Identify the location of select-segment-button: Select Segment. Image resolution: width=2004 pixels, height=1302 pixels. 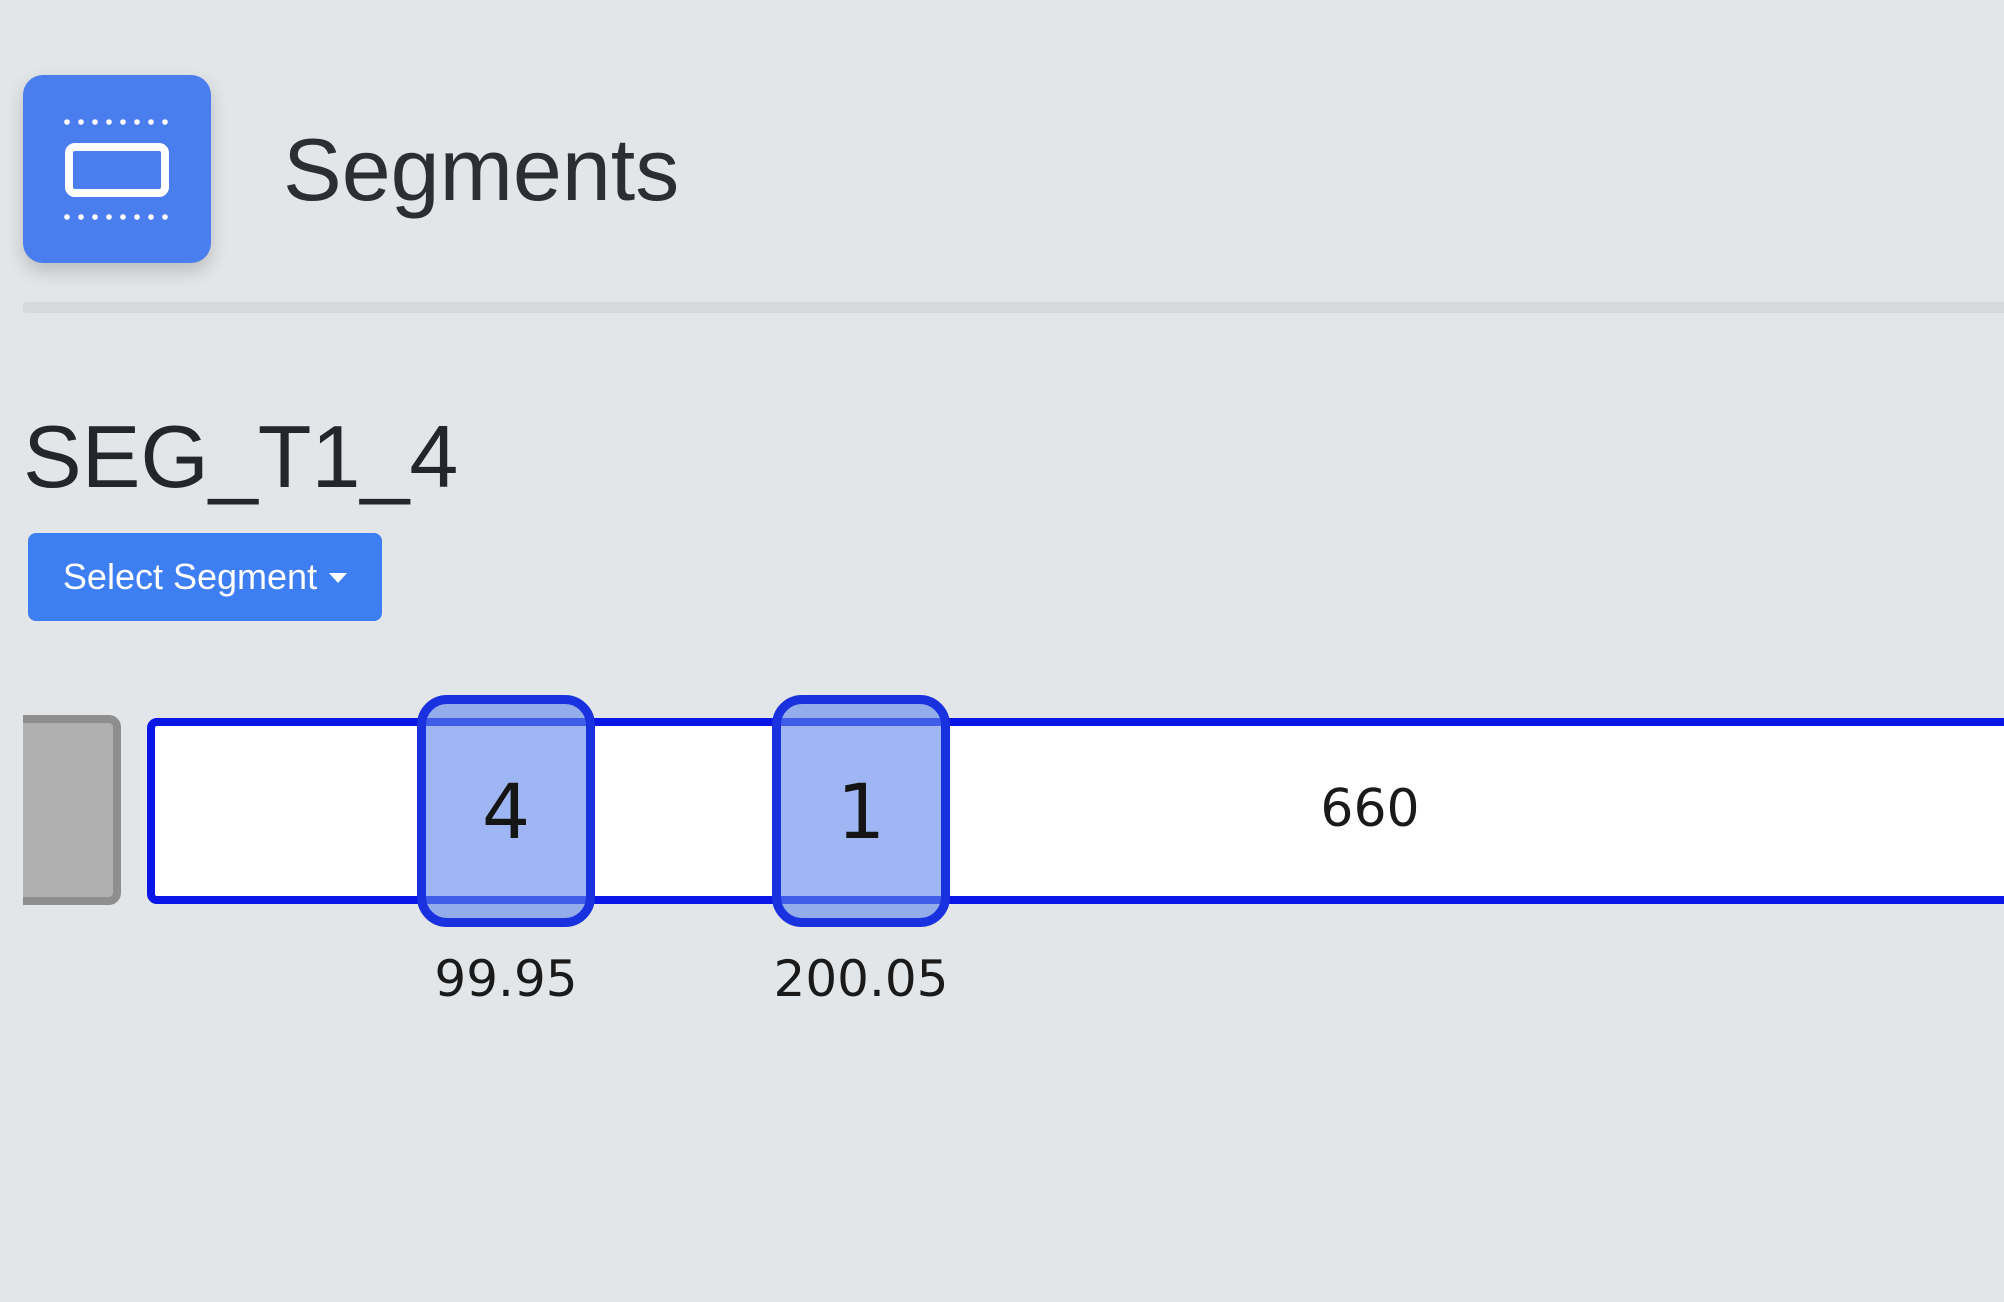
(205, 577).